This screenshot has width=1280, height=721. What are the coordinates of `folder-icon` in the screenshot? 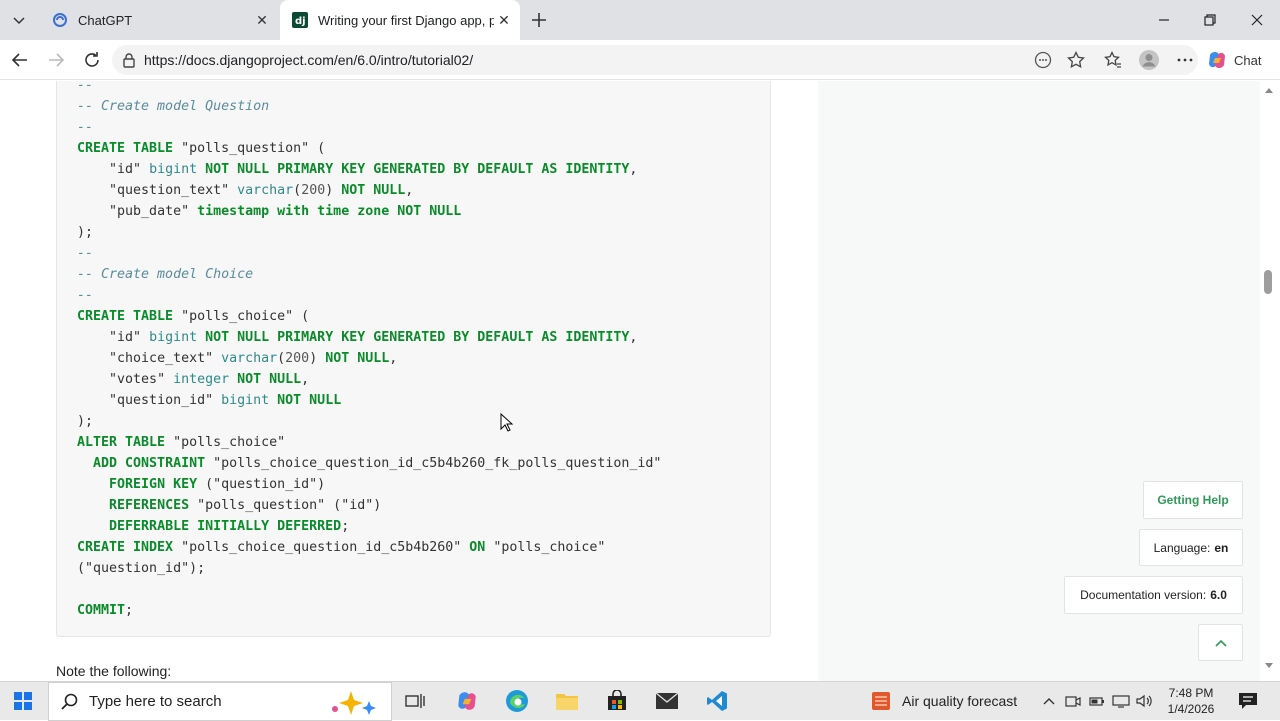 It's located at (567, 702).